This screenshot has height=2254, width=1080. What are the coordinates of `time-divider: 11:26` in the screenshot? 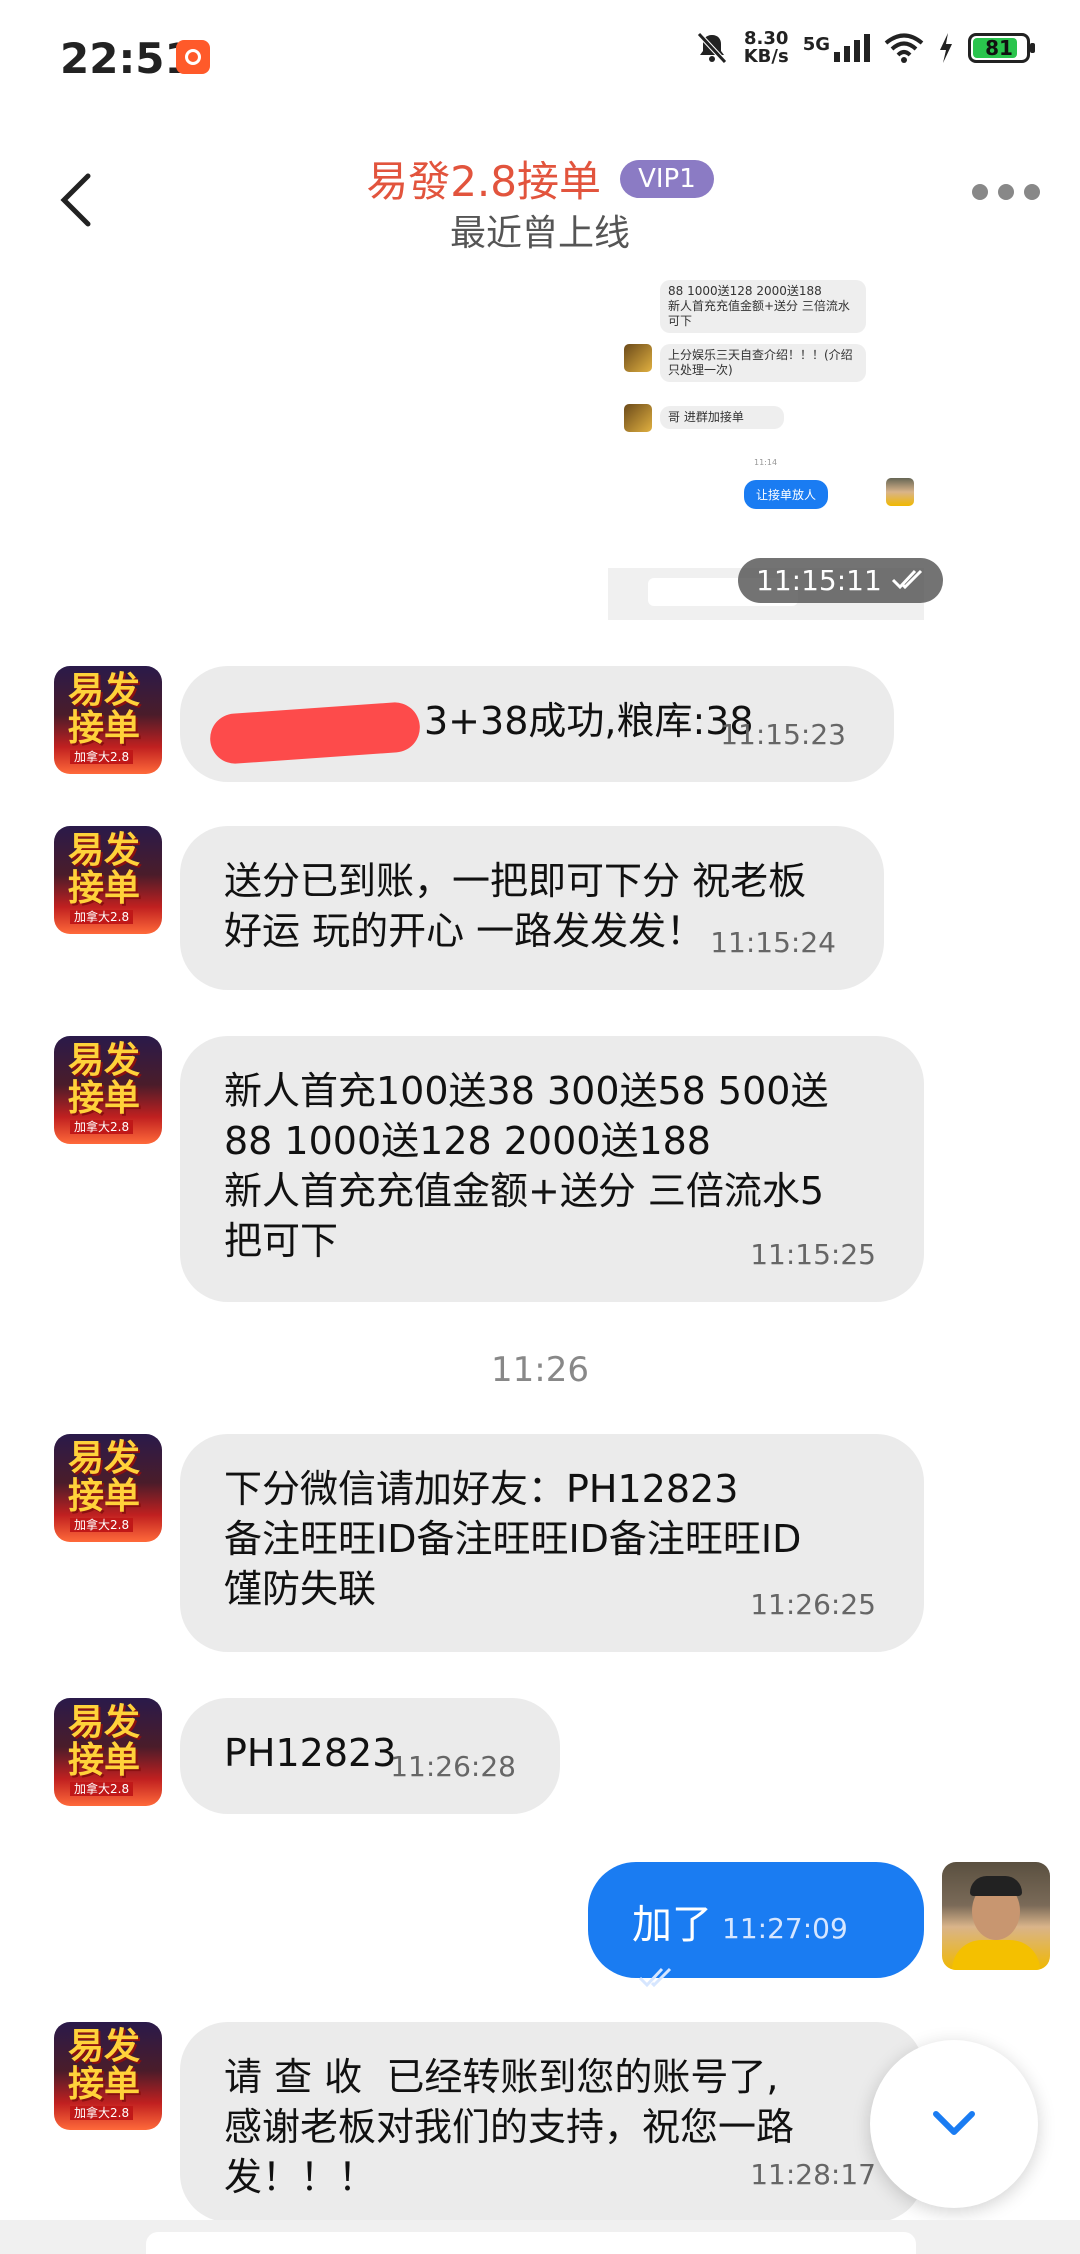 It's located at (540, 1370).